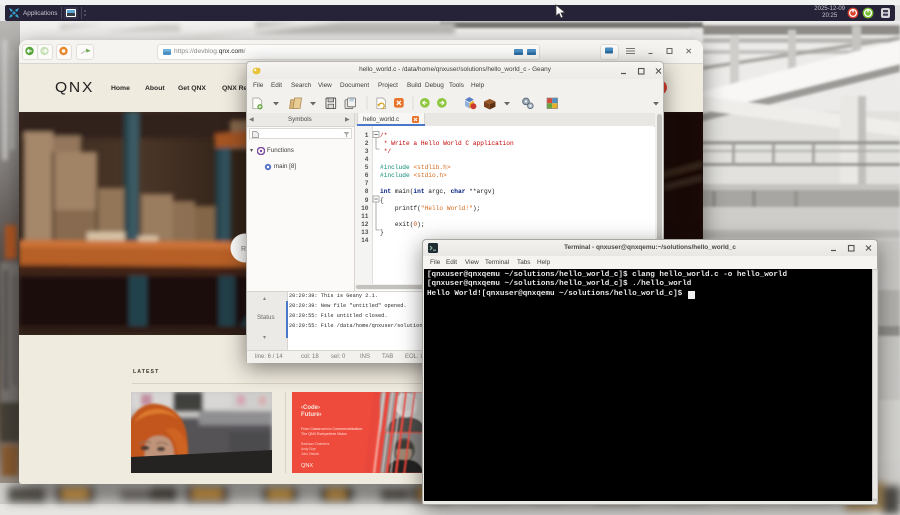  What do you see at coordinates (308, 449) in the screenshot?
I see `svg-text: Andy Gryc` at bounding box center [308, 449].